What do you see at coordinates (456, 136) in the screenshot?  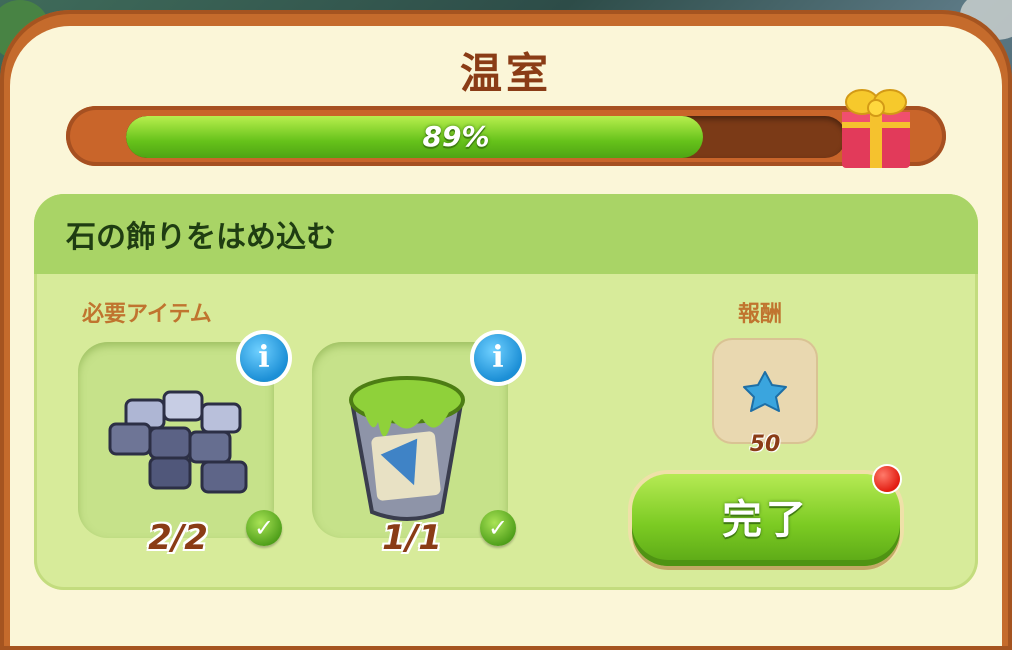 I see `progress-label: 89%` at bounding box center [456, 136].